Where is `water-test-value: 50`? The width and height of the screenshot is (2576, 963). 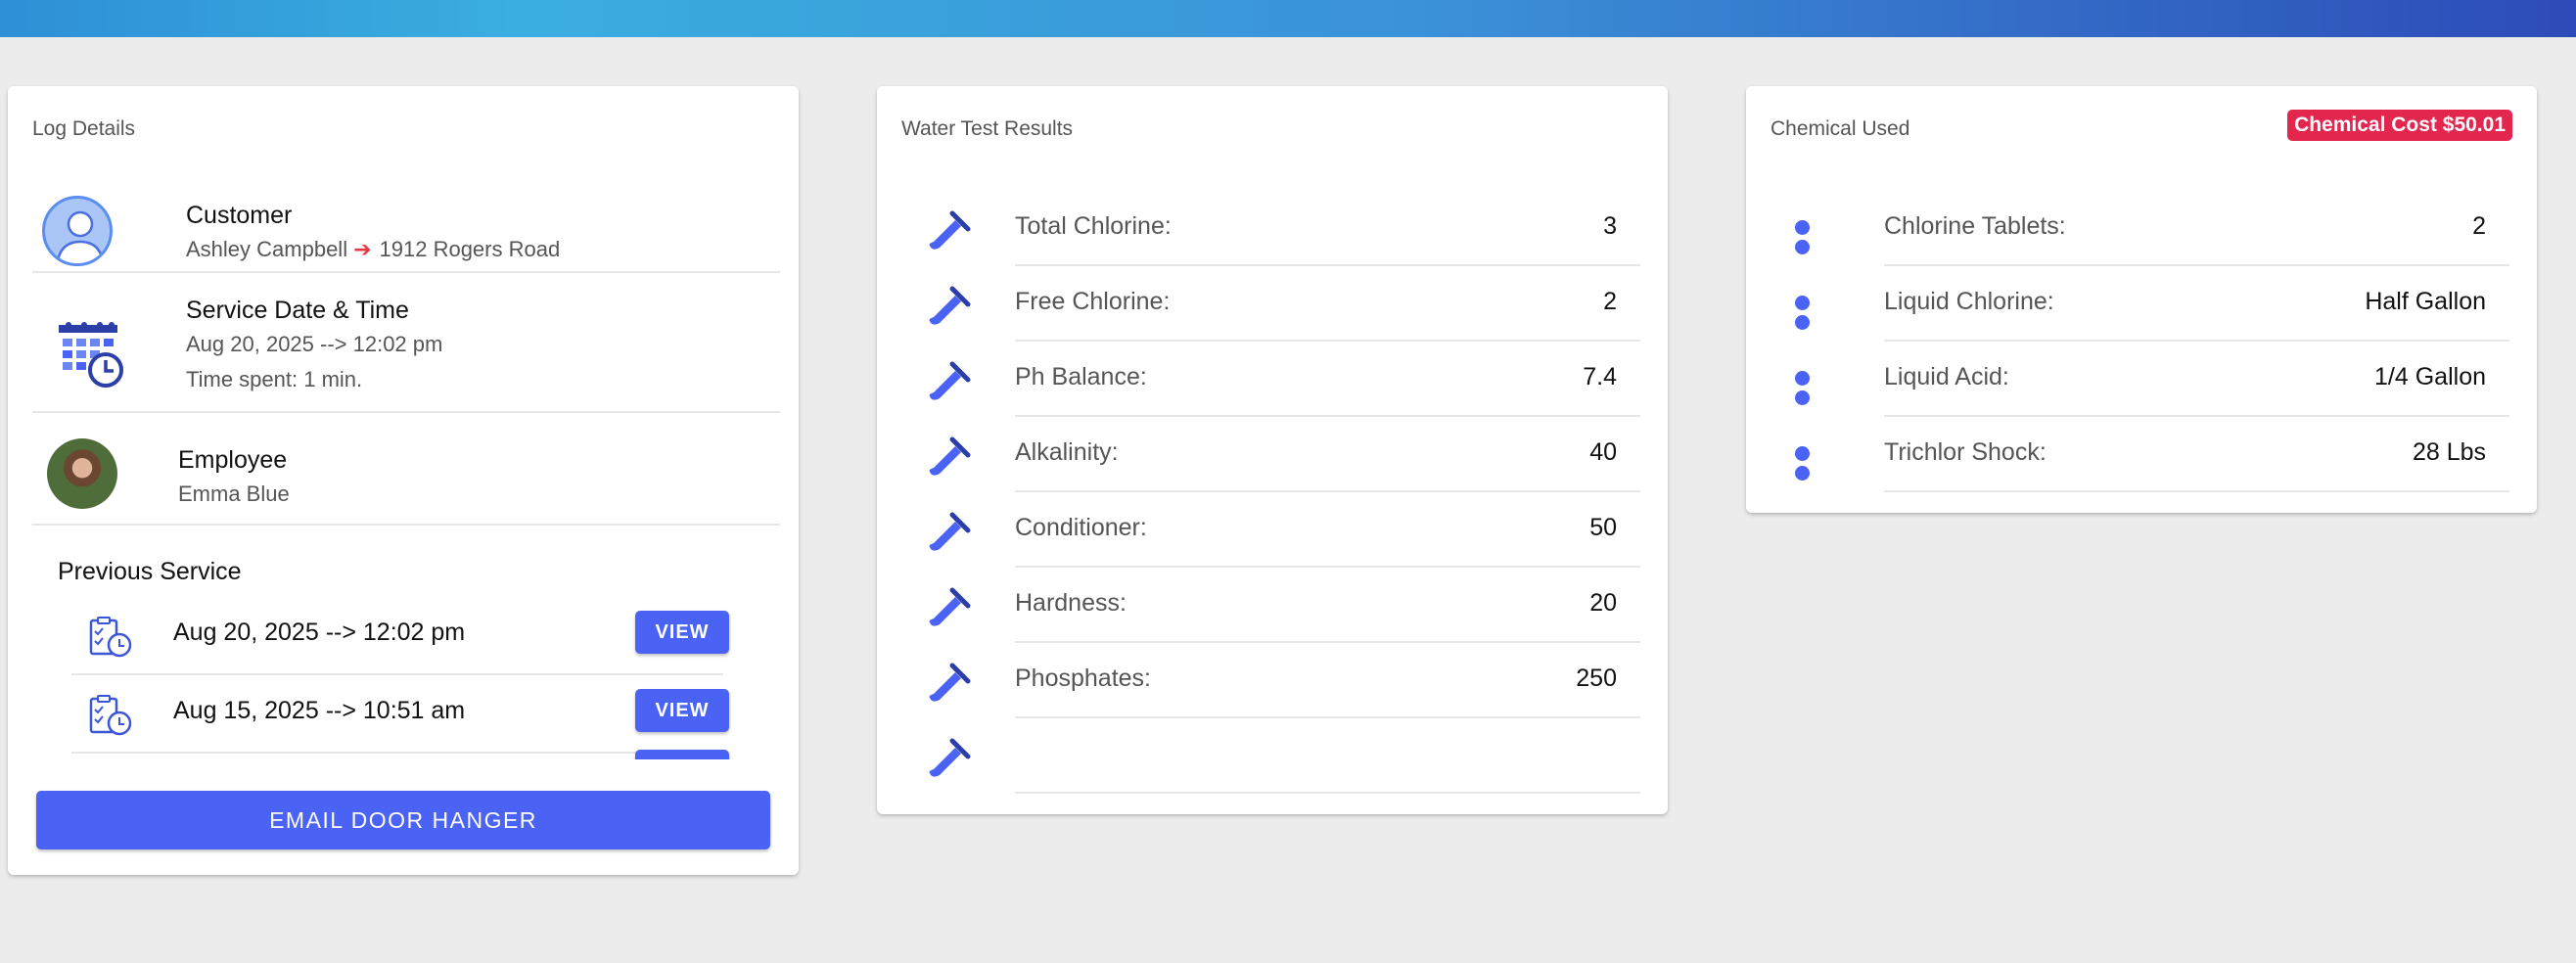 water-test-value: 50 is located at coordinates (1603, 527).